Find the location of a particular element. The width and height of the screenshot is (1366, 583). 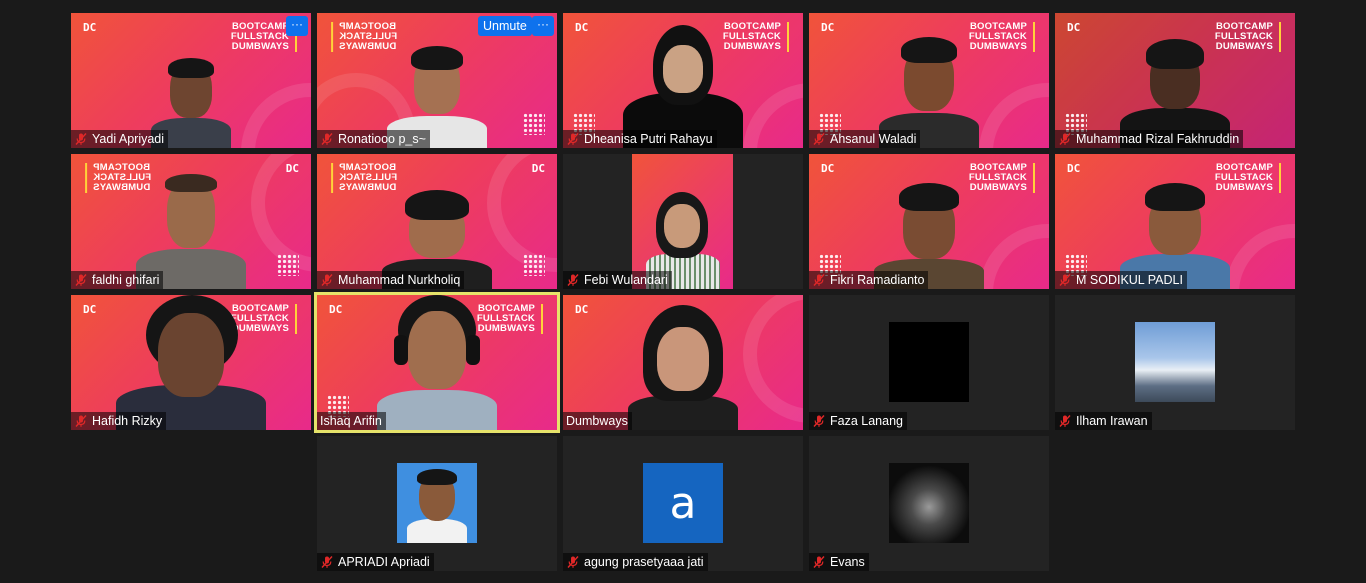

participant-name-label: M SODIKUL PADLI is located at coordinates (1121, 280).